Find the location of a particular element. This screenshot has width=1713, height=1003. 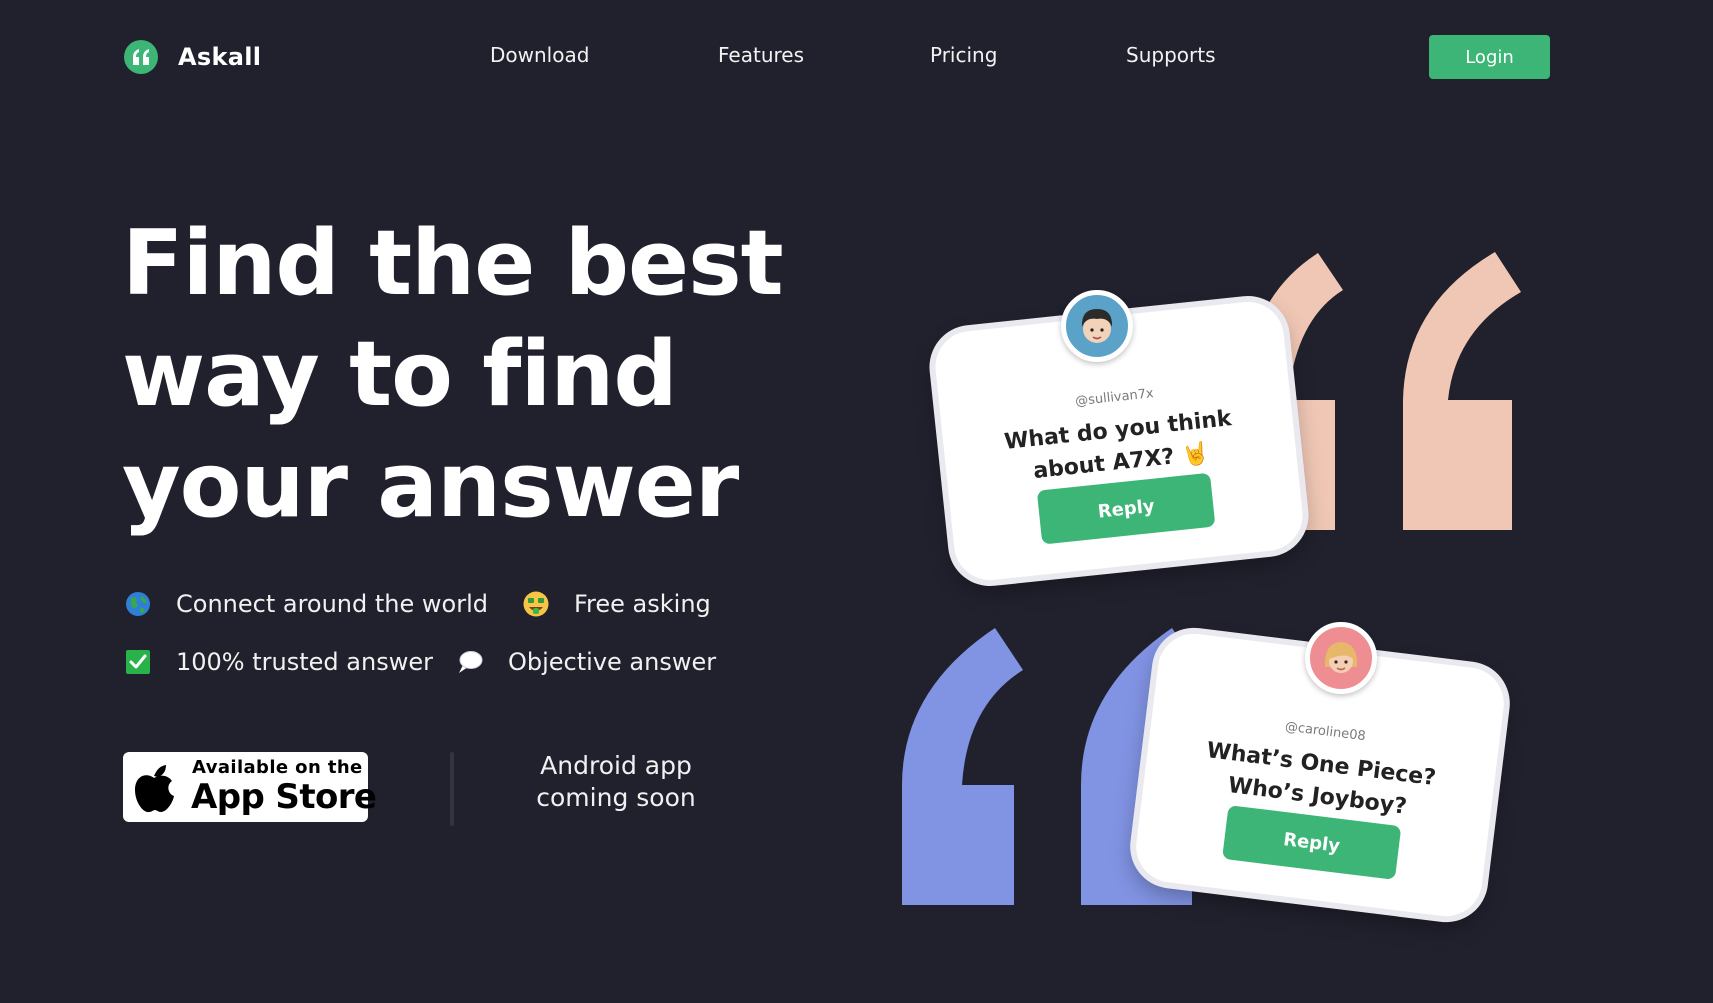

girl-avatar-icon is located at coordinates (1341, 657).